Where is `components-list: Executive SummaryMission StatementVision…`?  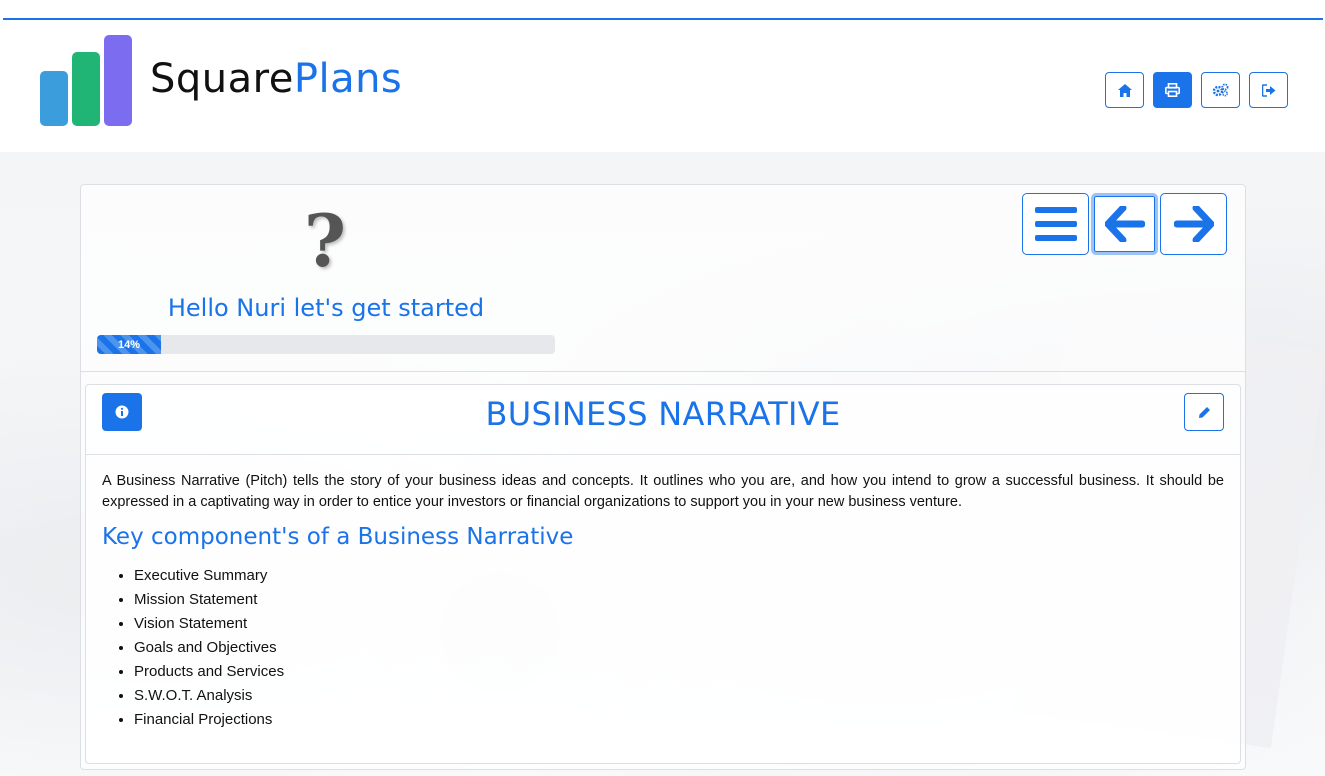
components-list: Executive SummaryMission StatementVision… is located at coordinates (193, 648).